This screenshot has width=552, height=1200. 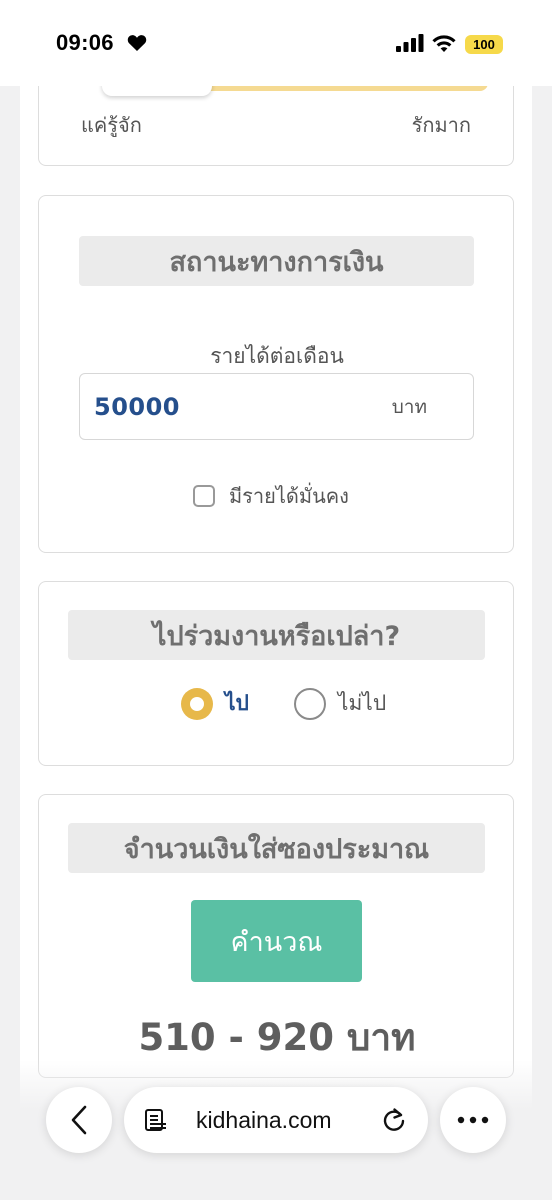 What do you see at coordinates (137, 43) in the screenshot?
I see `heart-icon` at bounding box center [137, 43].